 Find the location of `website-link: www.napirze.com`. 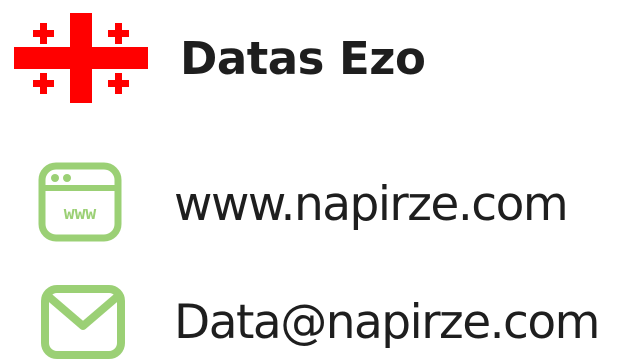

website-link: www.napirze.com is located at coordinates (371, 204).